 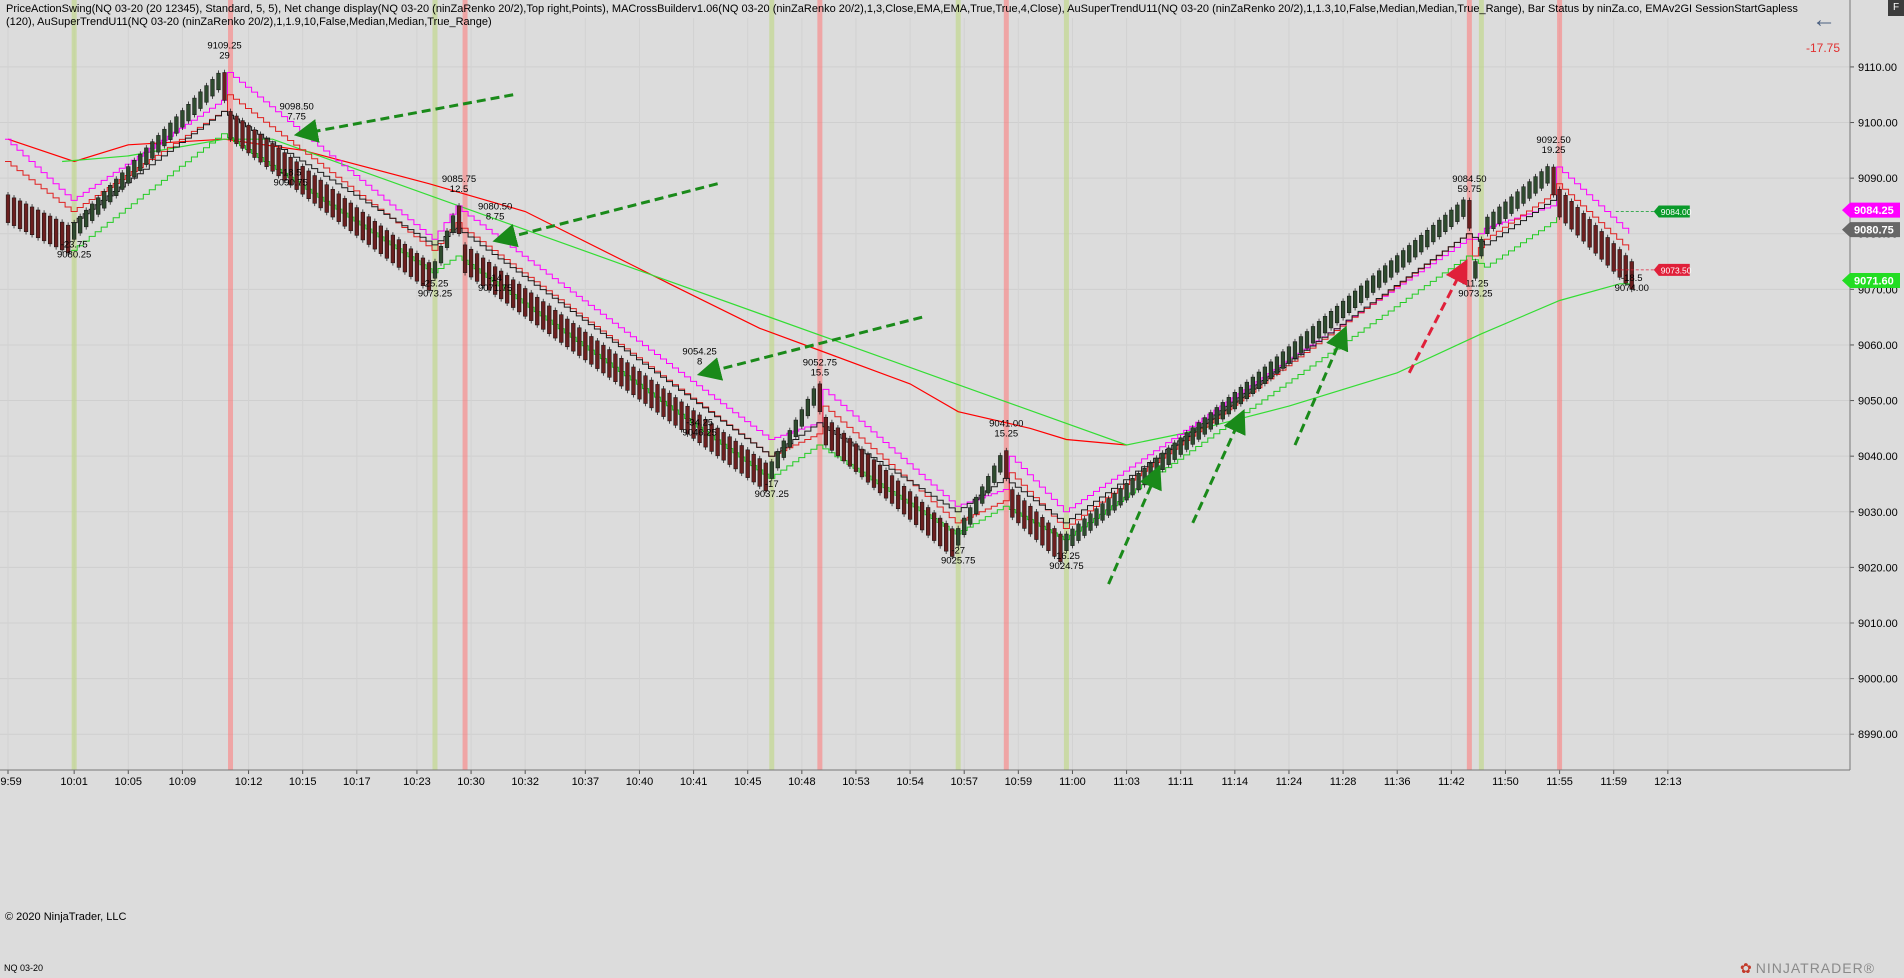 I want to click on axis-price-flag-label: 9071.60, so click(x=1874, y=281).